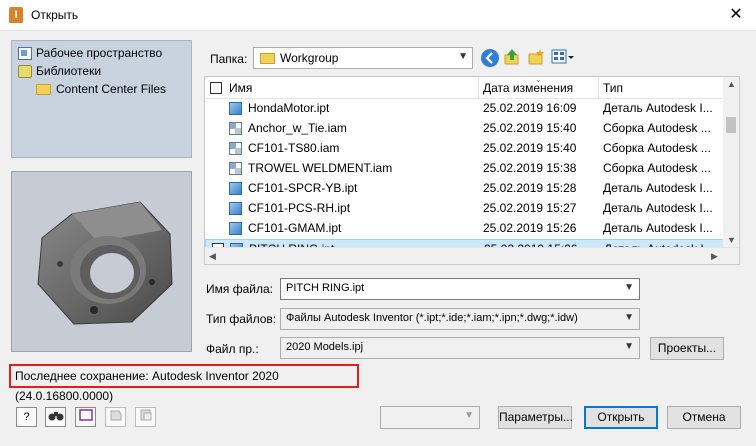  I want to click on column-header-date: Дата изменения ⌄, so click(539, 88).